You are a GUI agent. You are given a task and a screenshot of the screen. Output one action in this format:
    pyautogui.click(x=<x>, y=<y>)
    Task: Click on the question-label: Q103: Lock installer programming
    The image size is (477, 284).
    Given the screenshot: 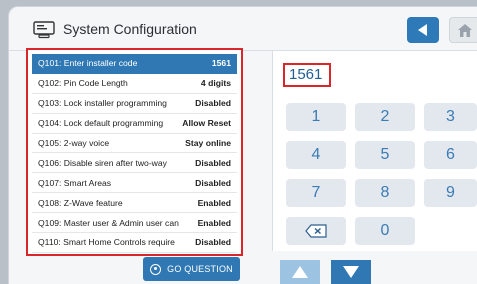 What is the action you would take?
    pyautogui.click(x=102, y=103)
    